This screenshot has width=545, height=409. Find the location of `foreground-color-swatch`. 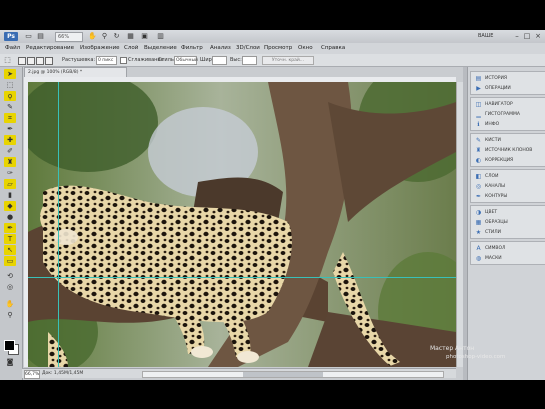

foreground-color-swatch is located at coordinates (9, 345).